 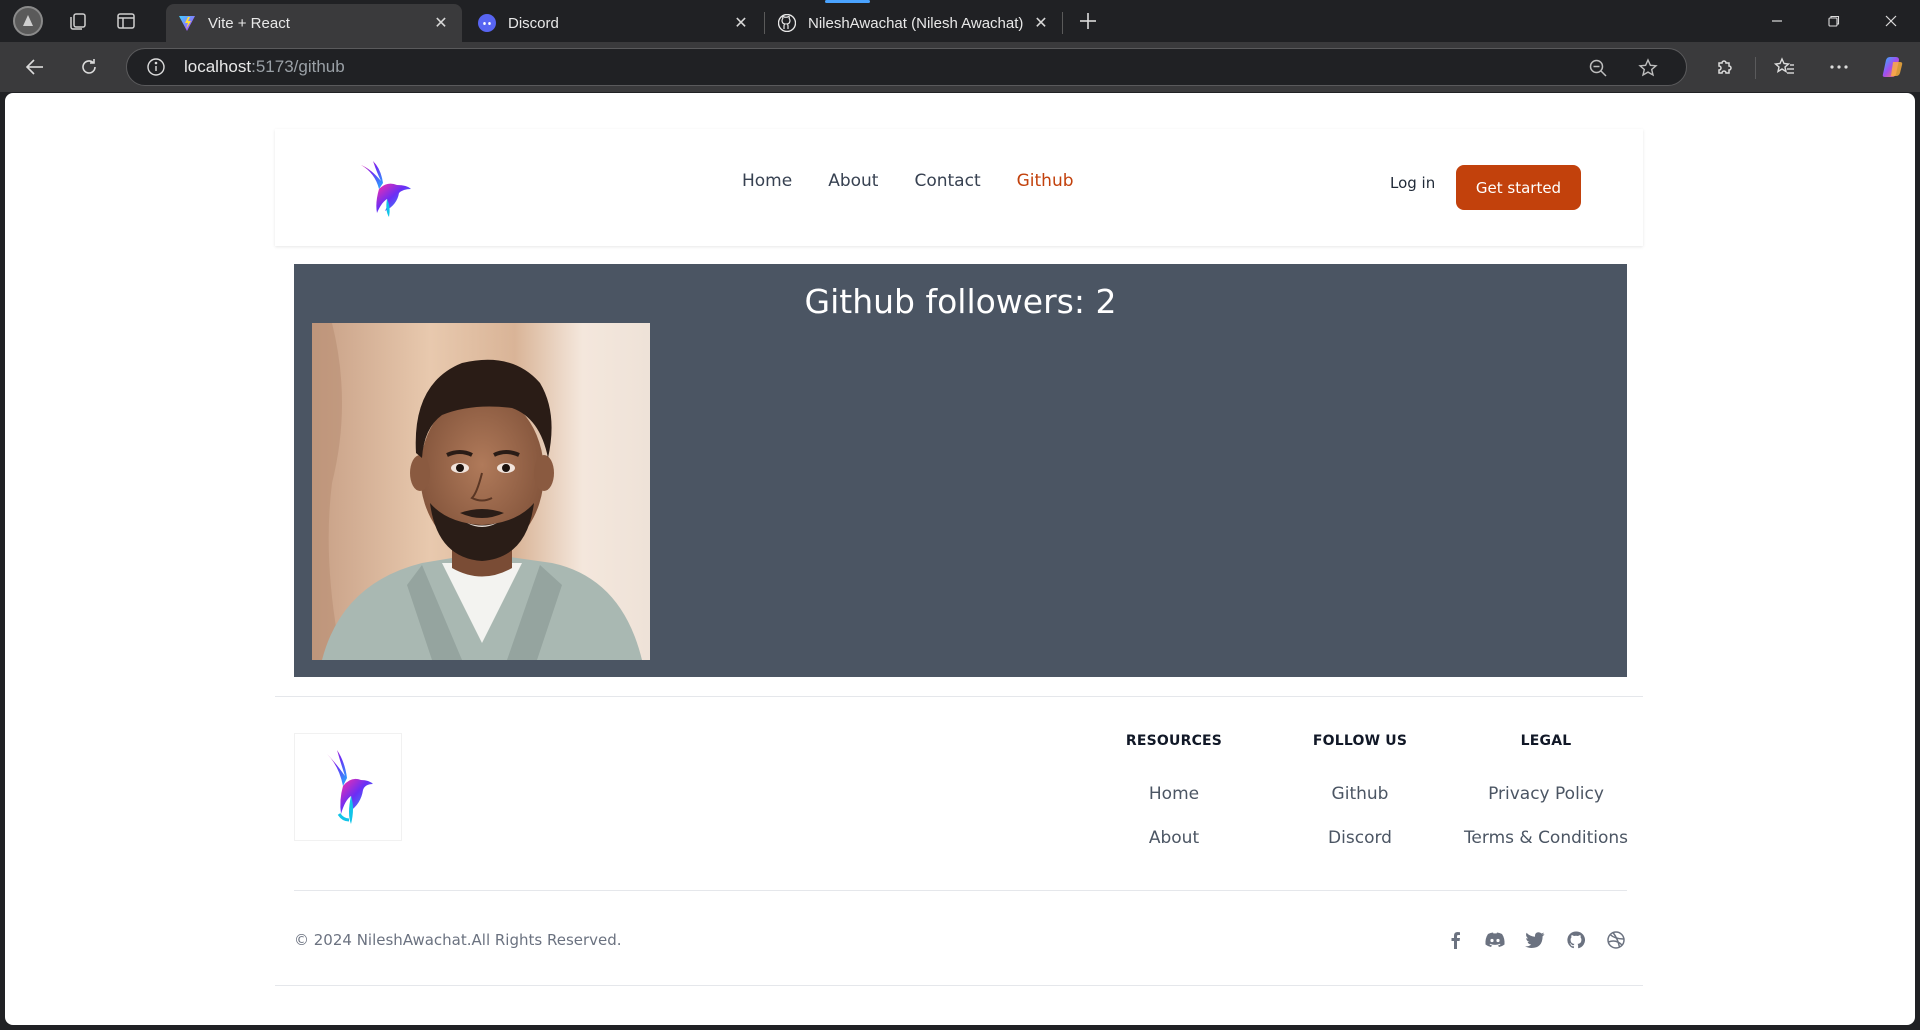 I want to click on back-arrow-icon, so click(x=35, y=67).